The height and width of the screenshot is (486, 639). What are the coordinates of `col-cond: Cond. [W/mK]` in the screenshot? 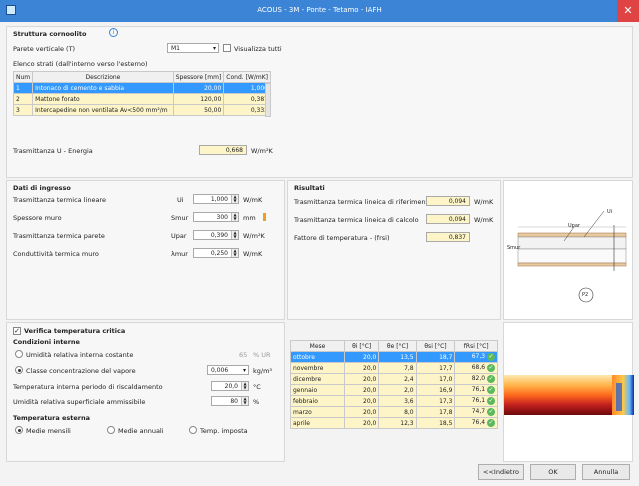 It's located at (247, 77).